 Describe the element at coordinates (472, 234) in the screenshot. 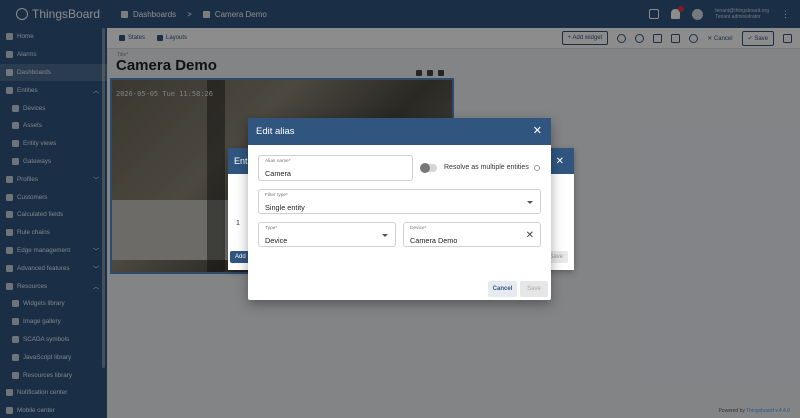

I see `device-autocomplete: Device* Camera Demo ✕` at that location.